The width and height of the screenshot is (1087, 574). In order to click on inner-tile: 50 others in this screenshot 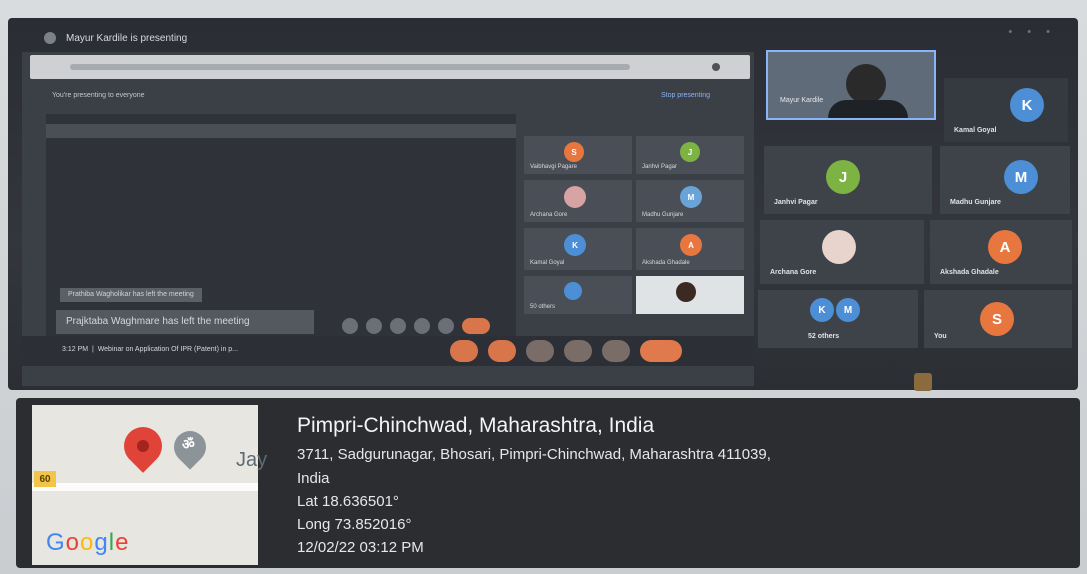, I will do `click(578, 295)`.